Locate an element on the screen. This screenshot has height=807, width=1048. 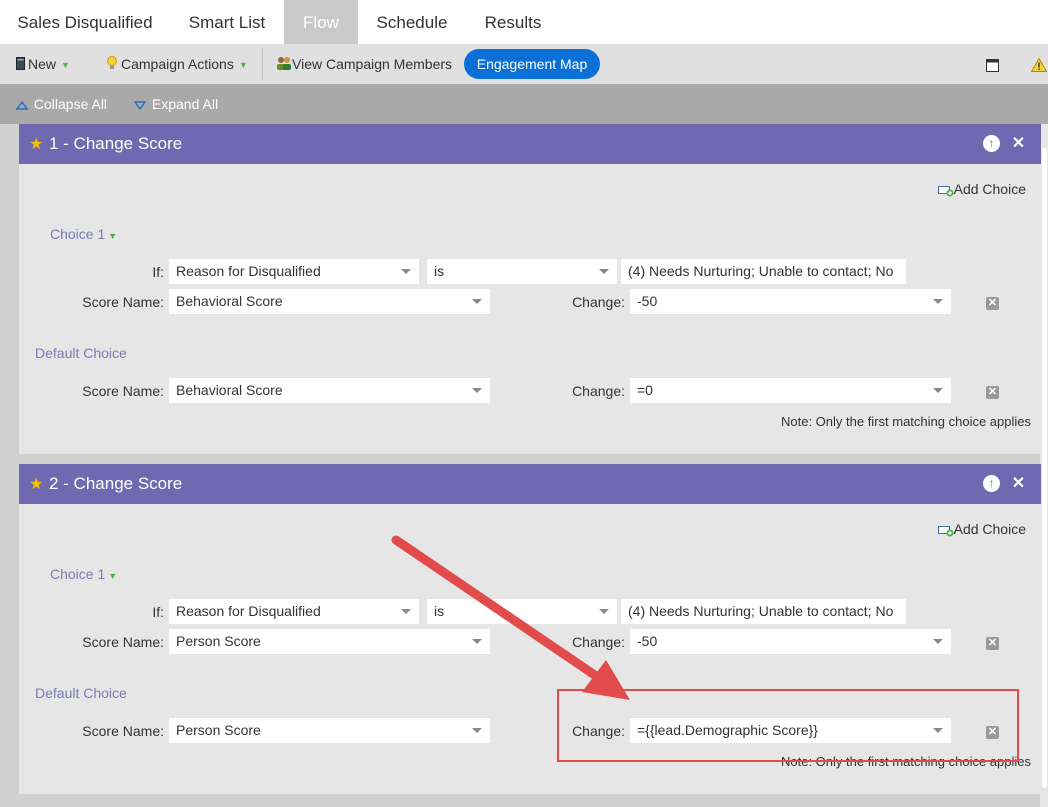
default-score-name-value: Person Score is located at coordinates (218, 730).